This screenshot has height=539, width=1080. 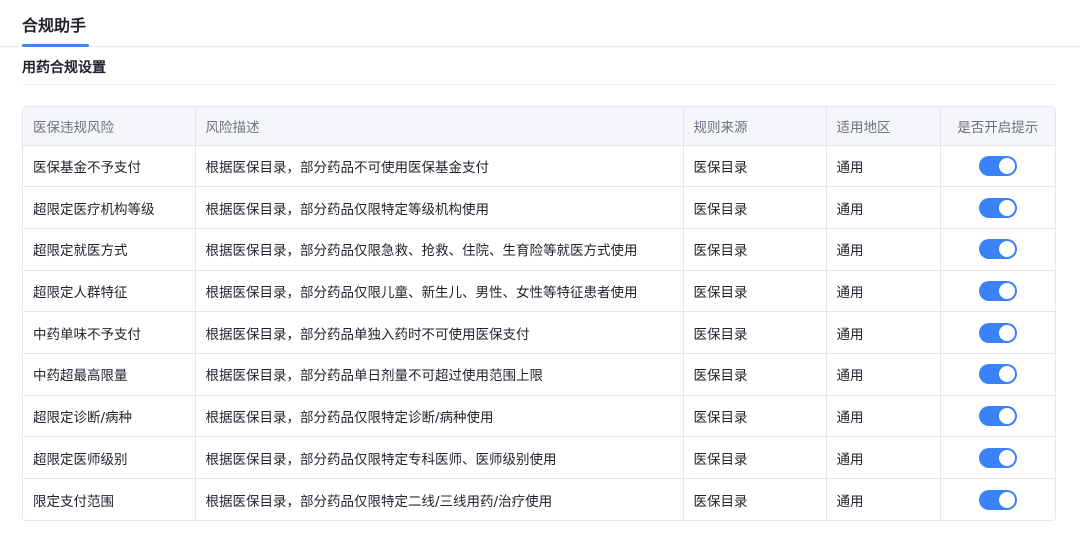 I want to click on table-row: 超限定医师级别 根据医保目录，部分药品仅限特定专科医师、医师级别使用 医保目录 通用, so click(x=539, y=457).